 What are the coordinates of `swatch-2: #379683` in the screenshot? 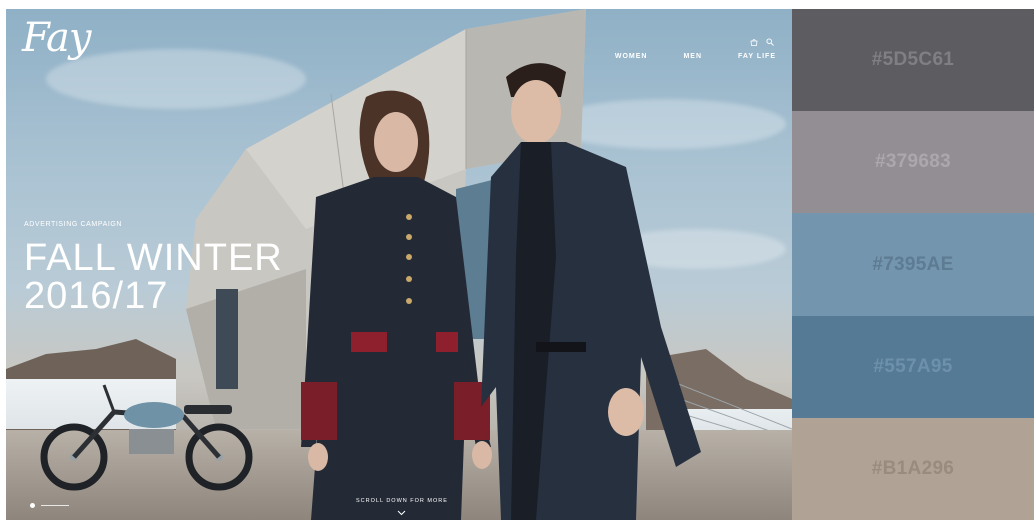 It's located at (913, 162).